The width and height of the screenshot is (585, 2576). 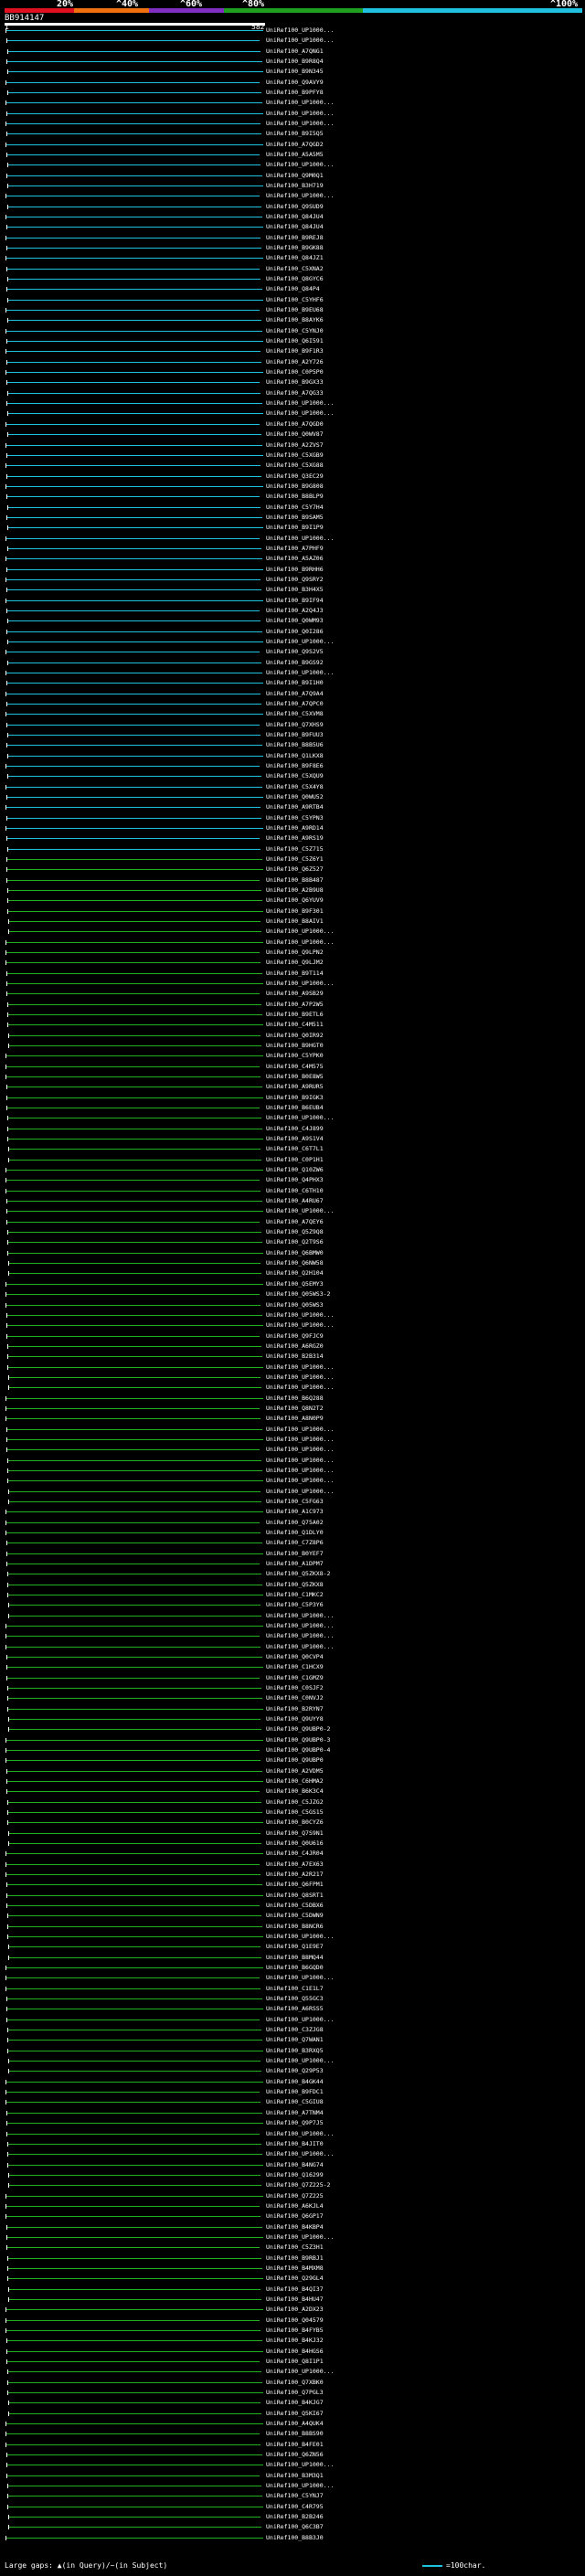 I want to click on hit-row: UniRef100_Q5ZKX8-2, so click(x=293, y=1574).